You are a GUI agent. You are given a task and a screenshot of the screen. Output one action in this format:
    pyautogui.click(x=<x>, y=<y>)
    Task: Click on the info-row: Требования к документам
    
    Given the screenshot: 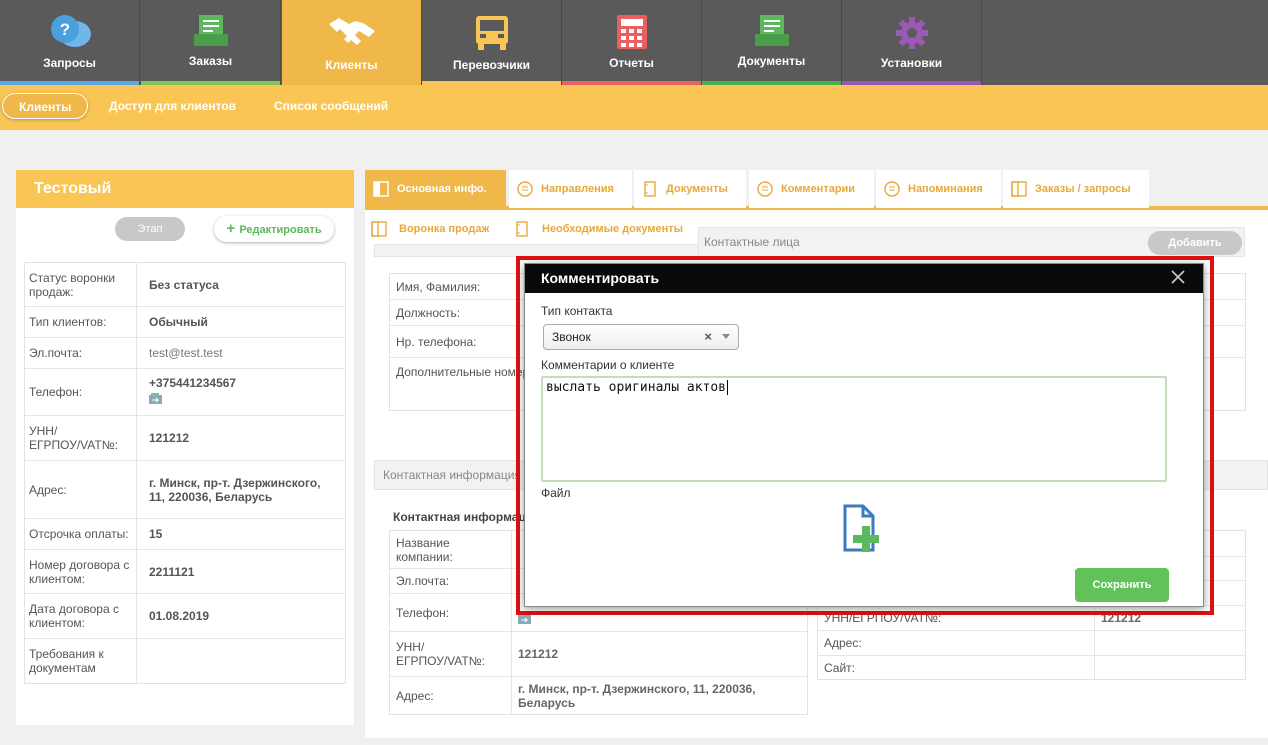 What is the action you would take?
    pyautogui.click(x=185, y=661)
    